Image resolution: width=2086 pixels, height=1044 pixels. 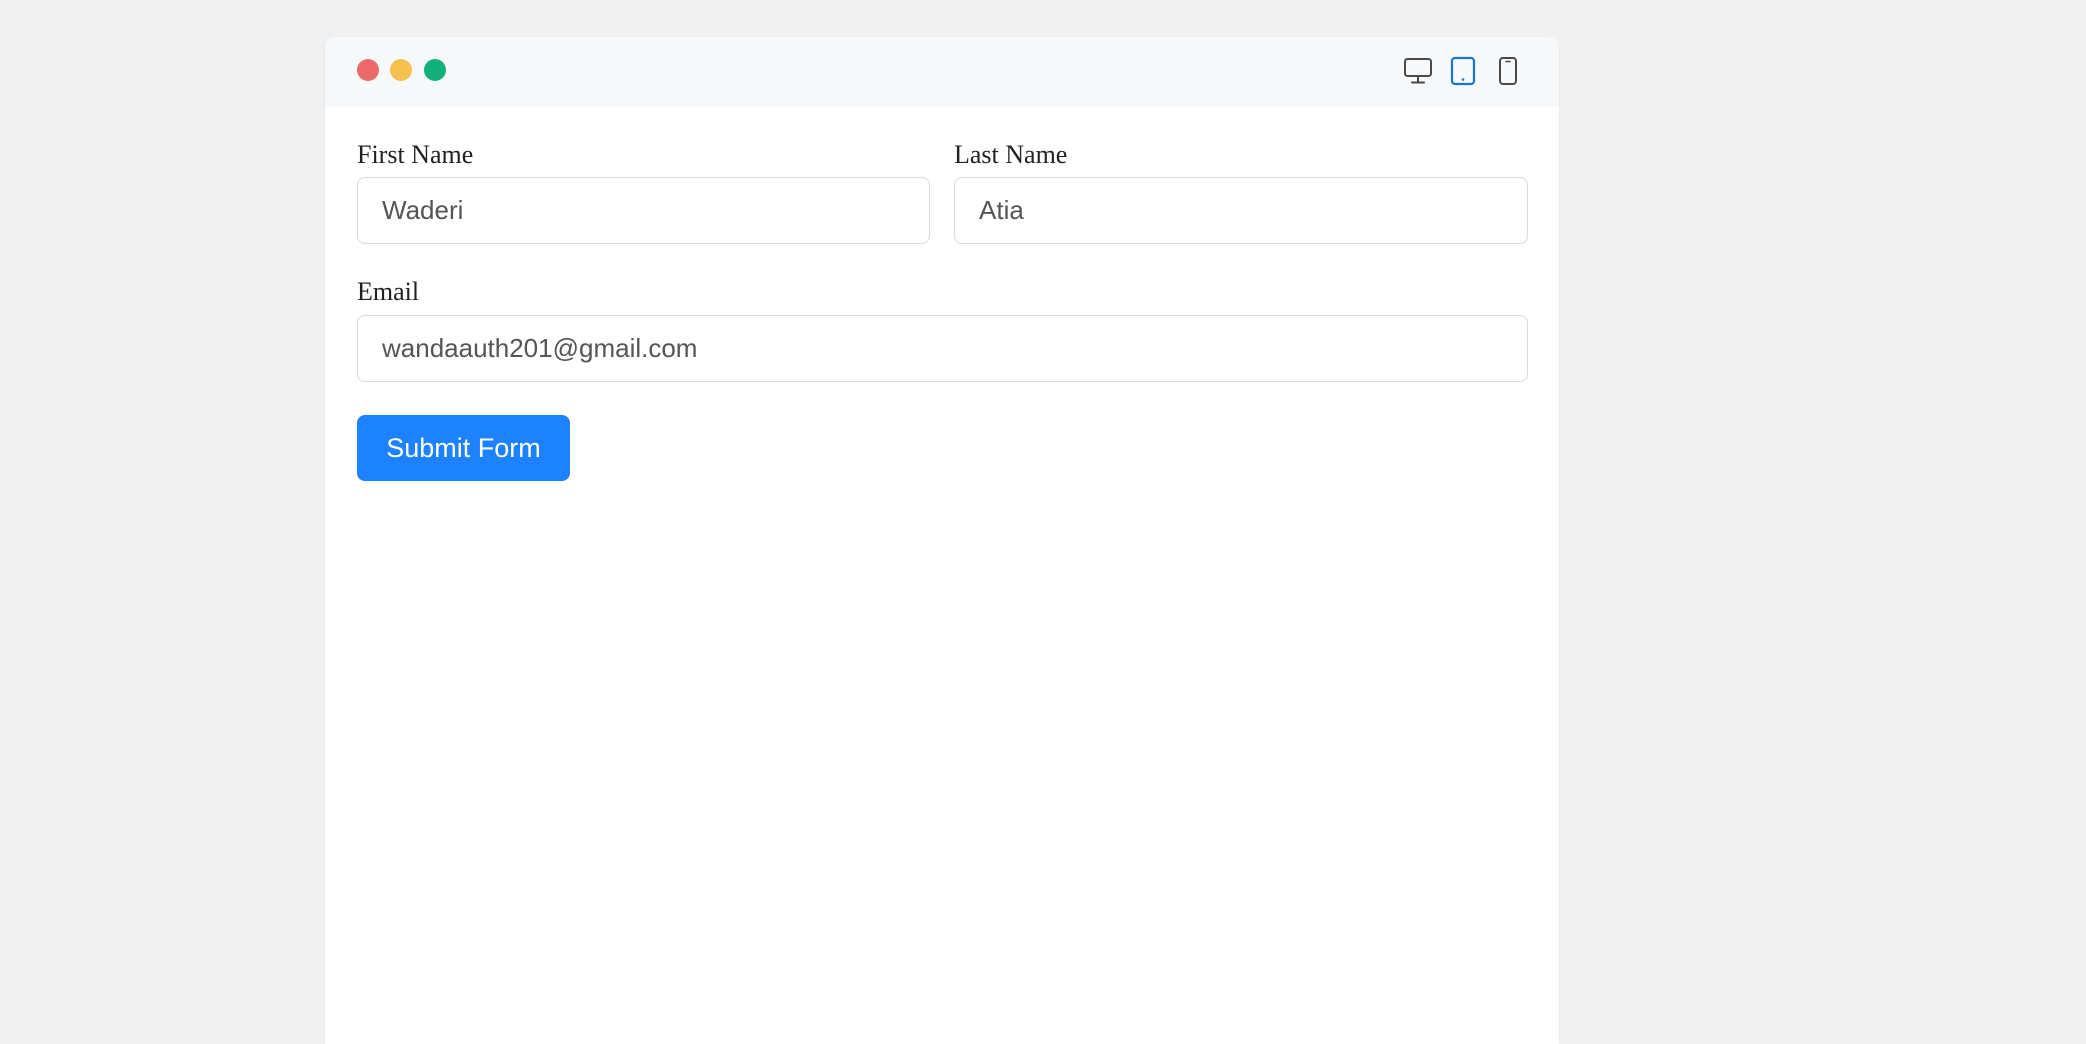 I want to click on submit-form-button: Submit Form, so click(x=463, y=448).